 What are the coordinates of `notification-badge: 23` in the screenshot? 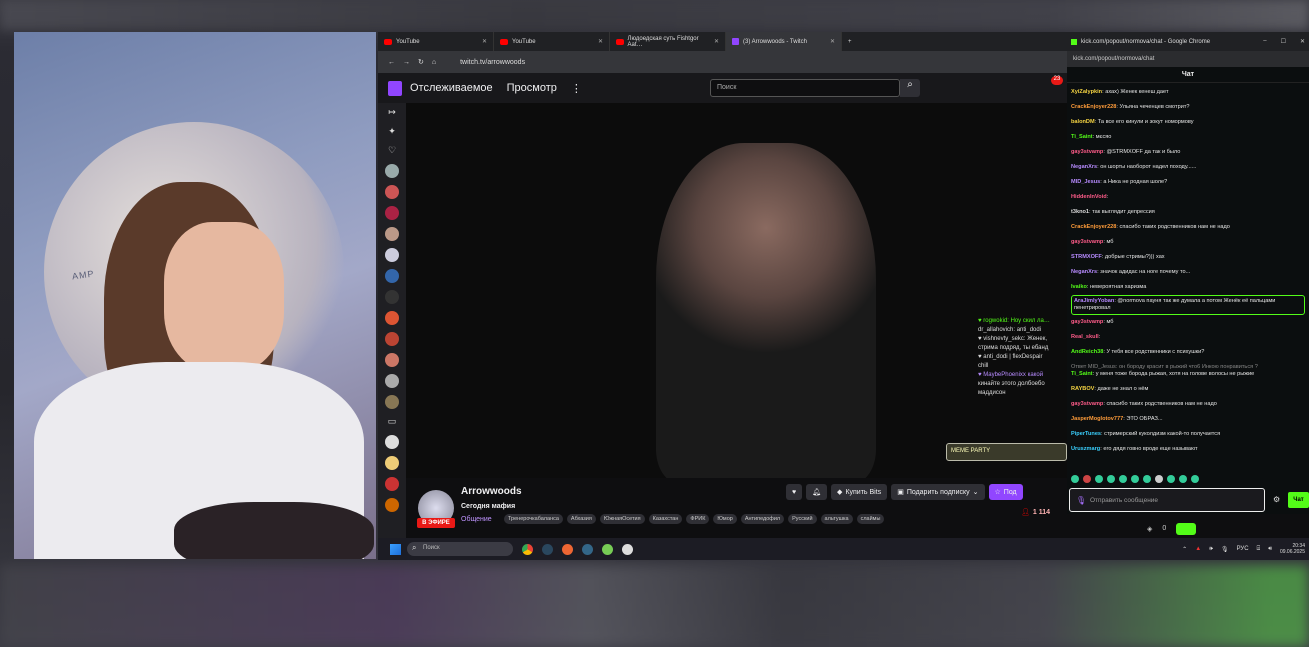 It's located at (1057, 80).